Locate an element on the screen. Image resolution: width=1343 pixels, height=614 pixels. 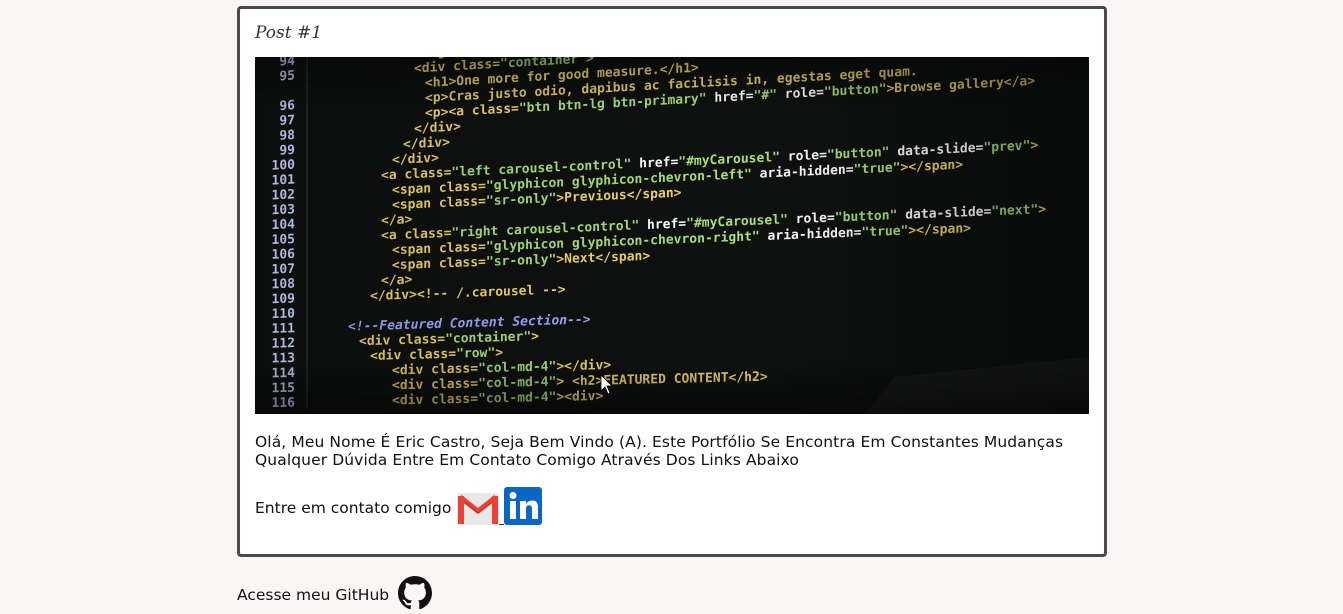
gmail-link is located at coordinates (478, 511).